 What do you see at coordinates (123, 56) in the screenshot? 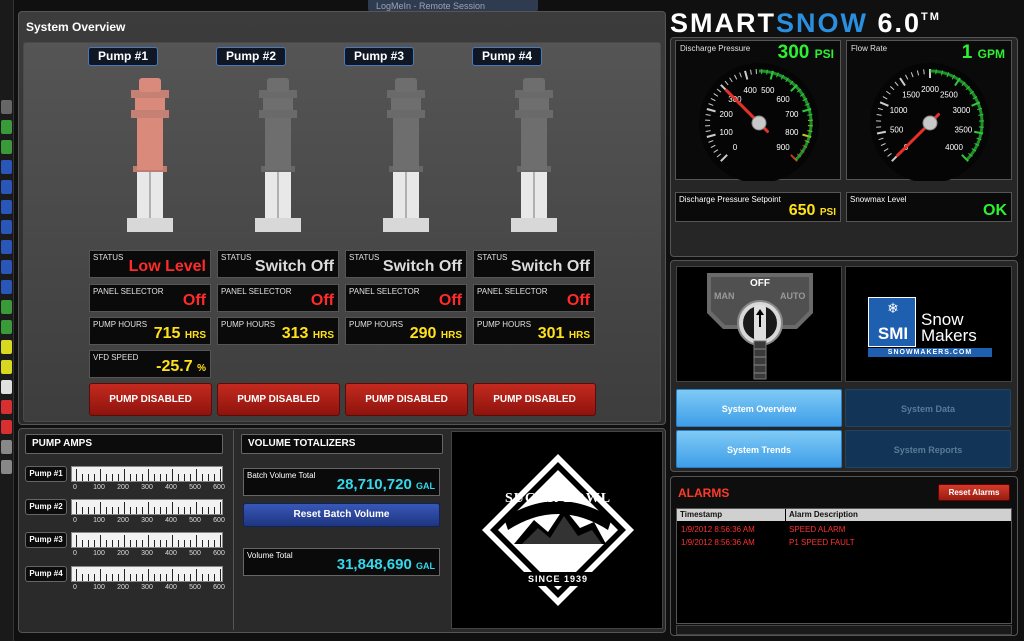
I see `pump-1-label: Pump #1` at bounding box center [123, 56].